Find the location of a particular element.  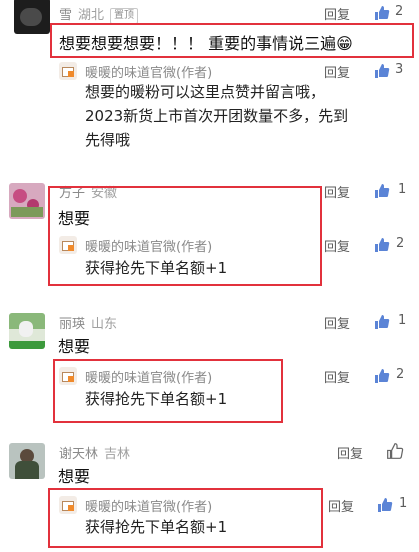

region: 湖北 is located at coordinates (91, 15).